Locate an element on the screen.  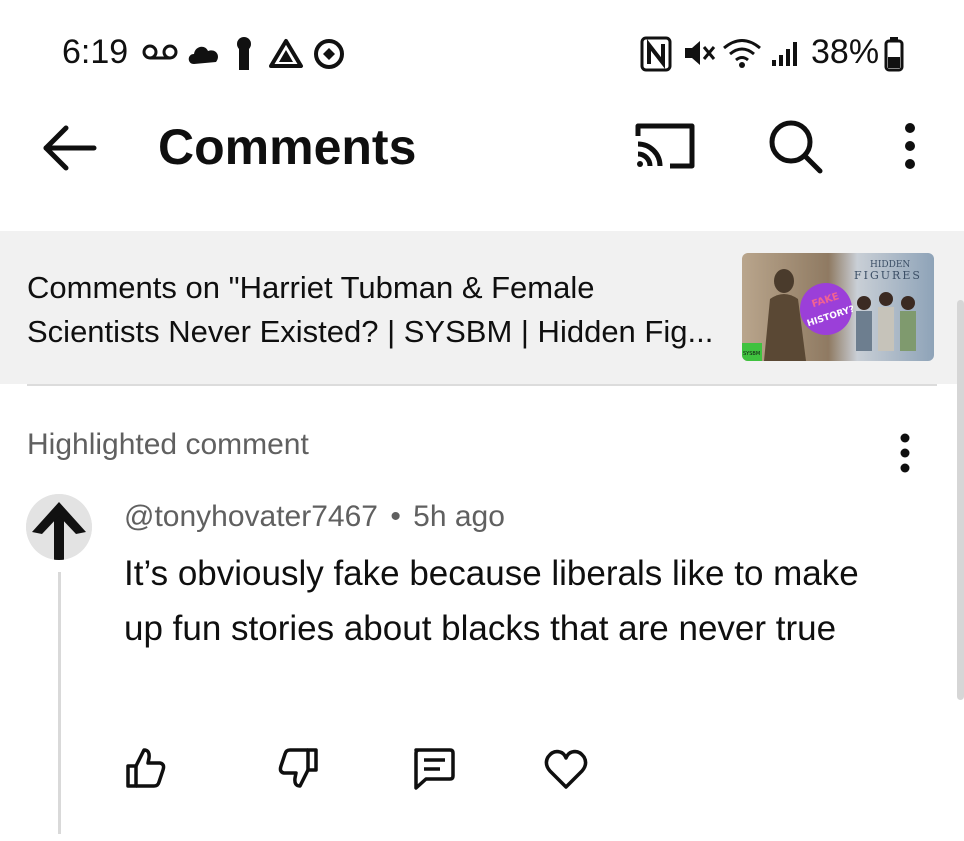
avatar is located at coordinates (59, 527).